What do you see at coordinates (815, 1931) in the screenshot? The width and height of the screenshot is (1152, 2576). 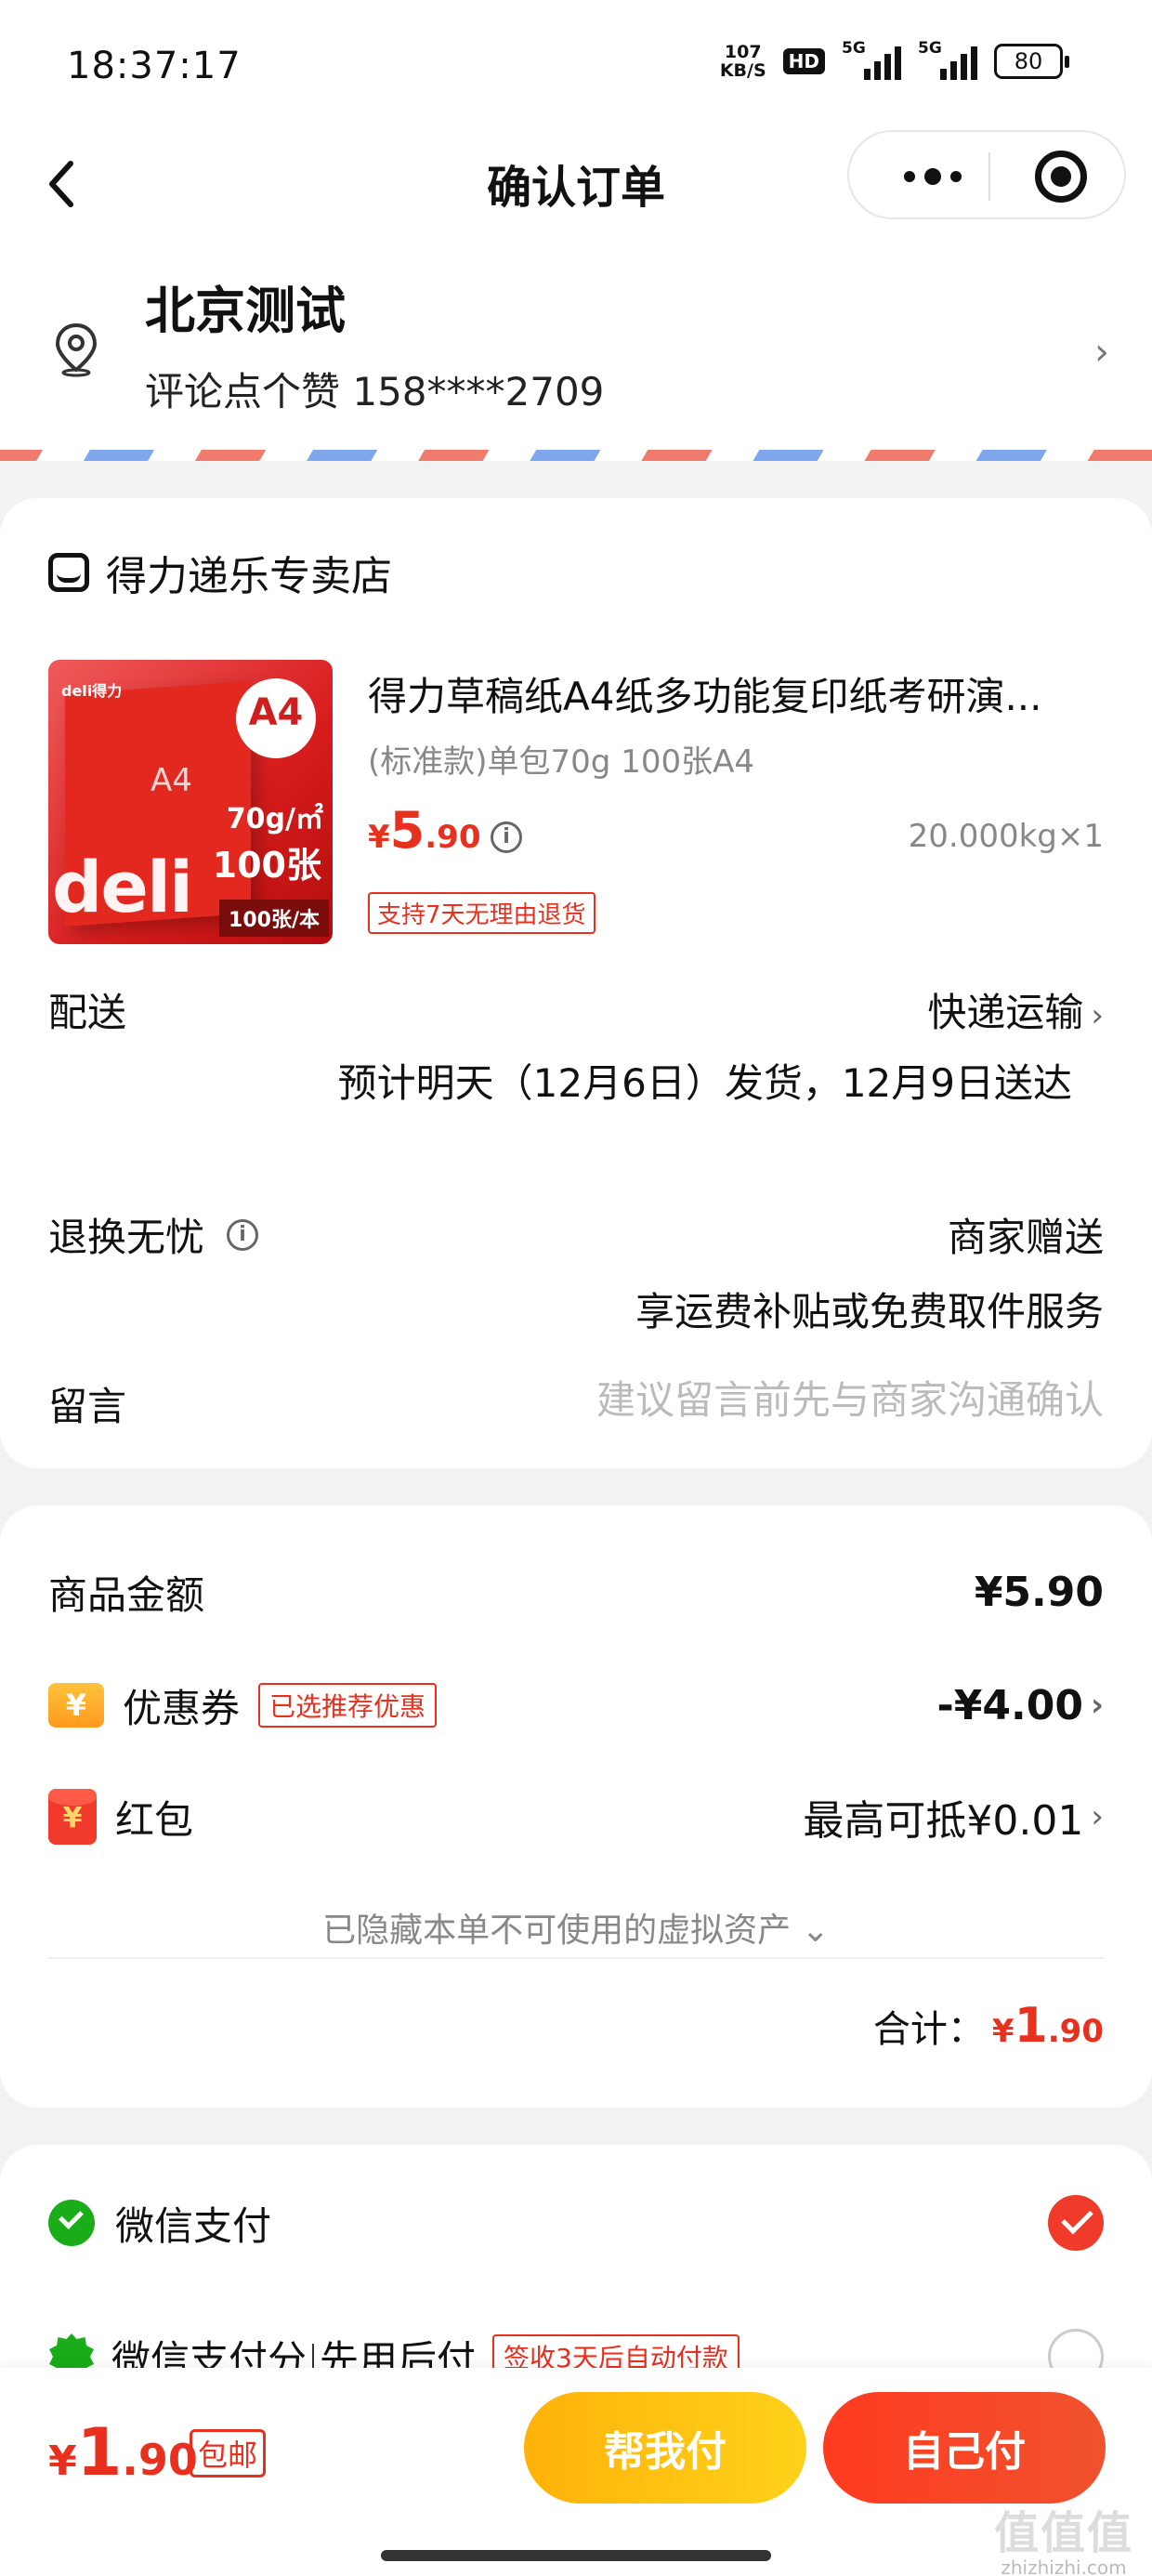 I see `chevron-down-icon: ⌄` at bounding box center [815, 1931].